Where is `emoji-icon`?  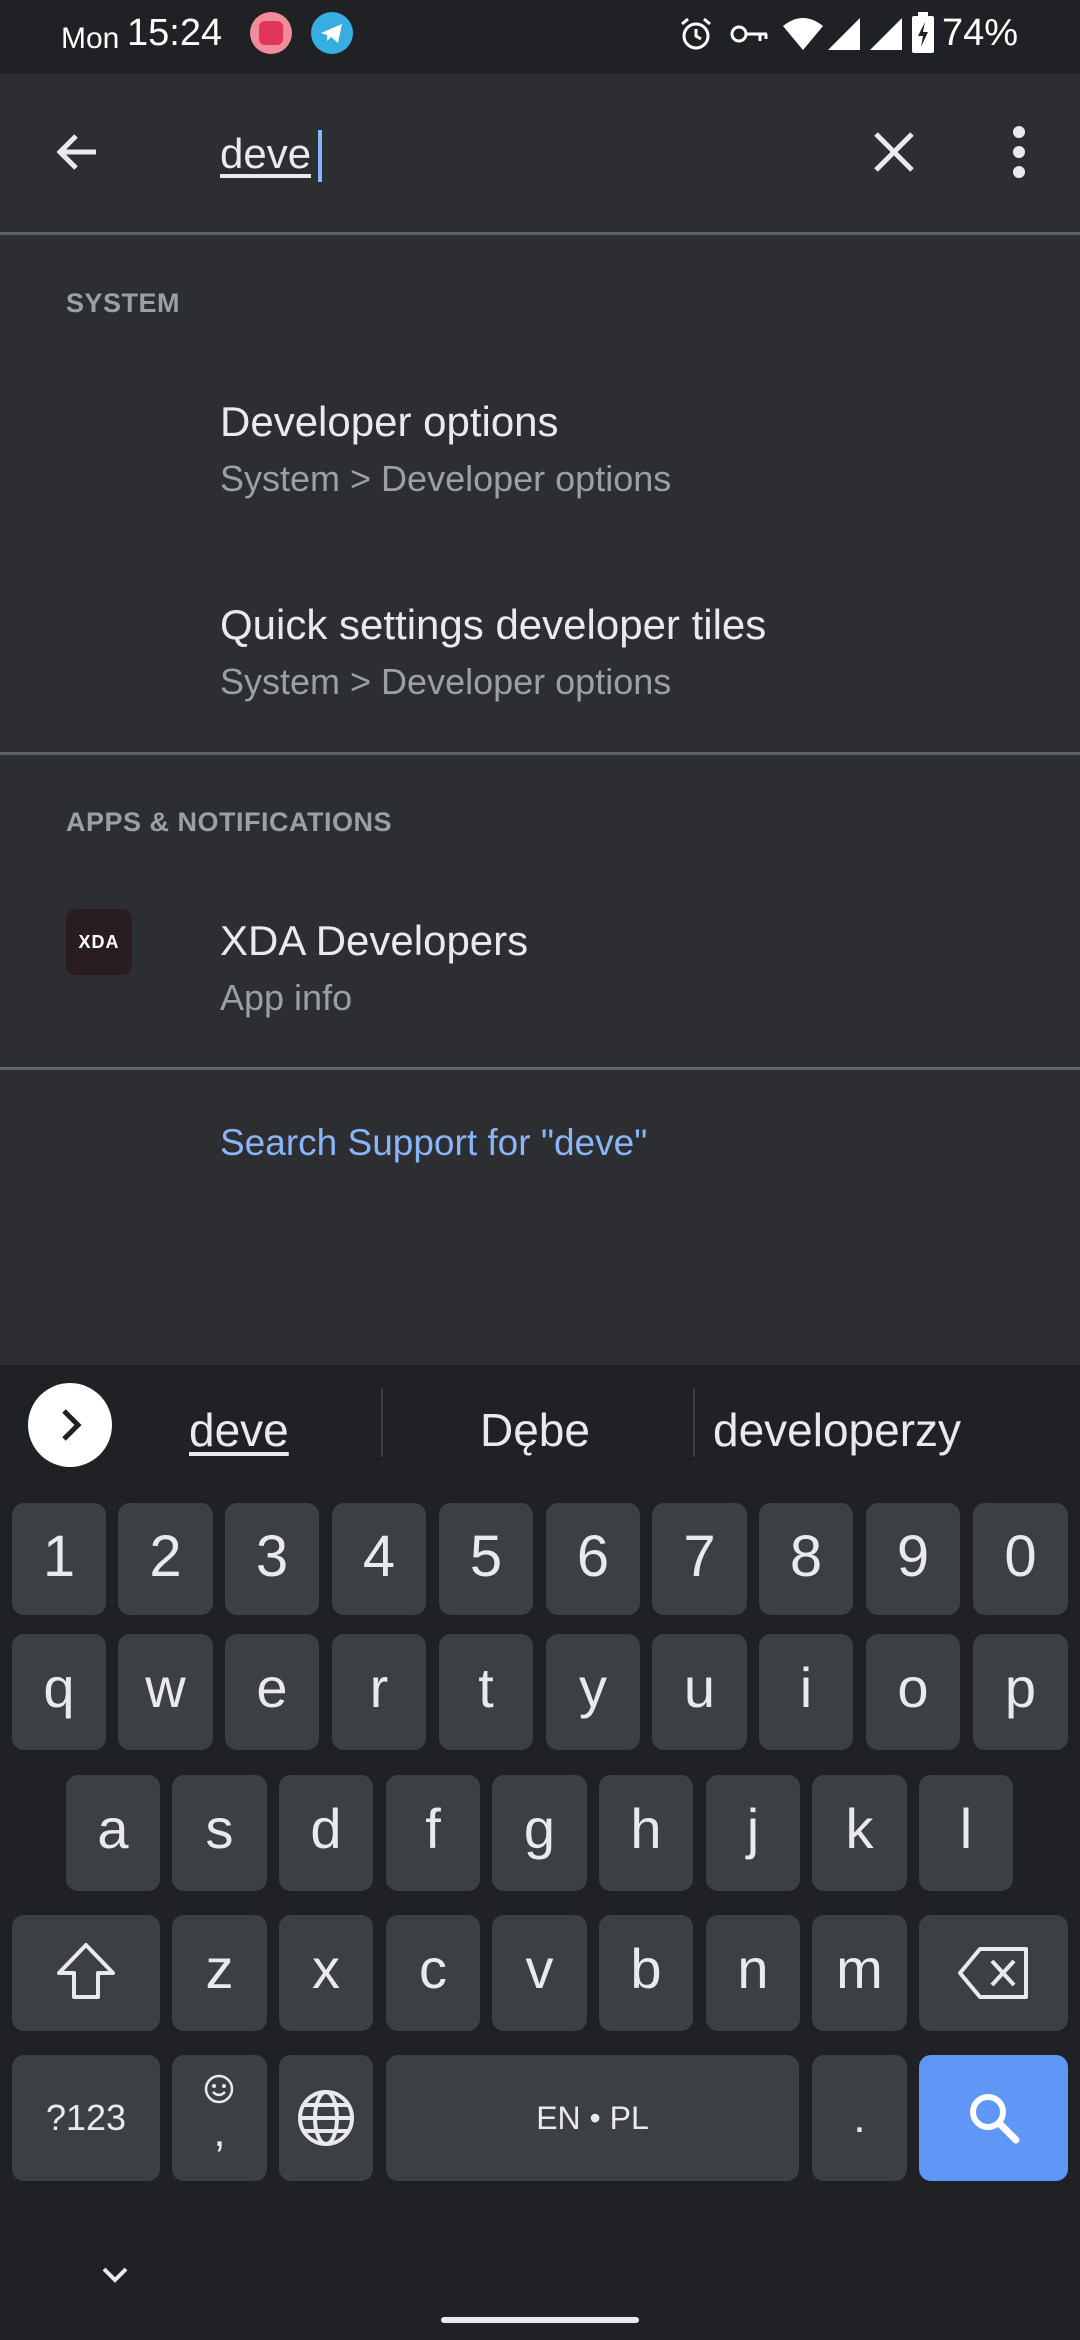 emoji-icon is located at coordinates (219, 2089).